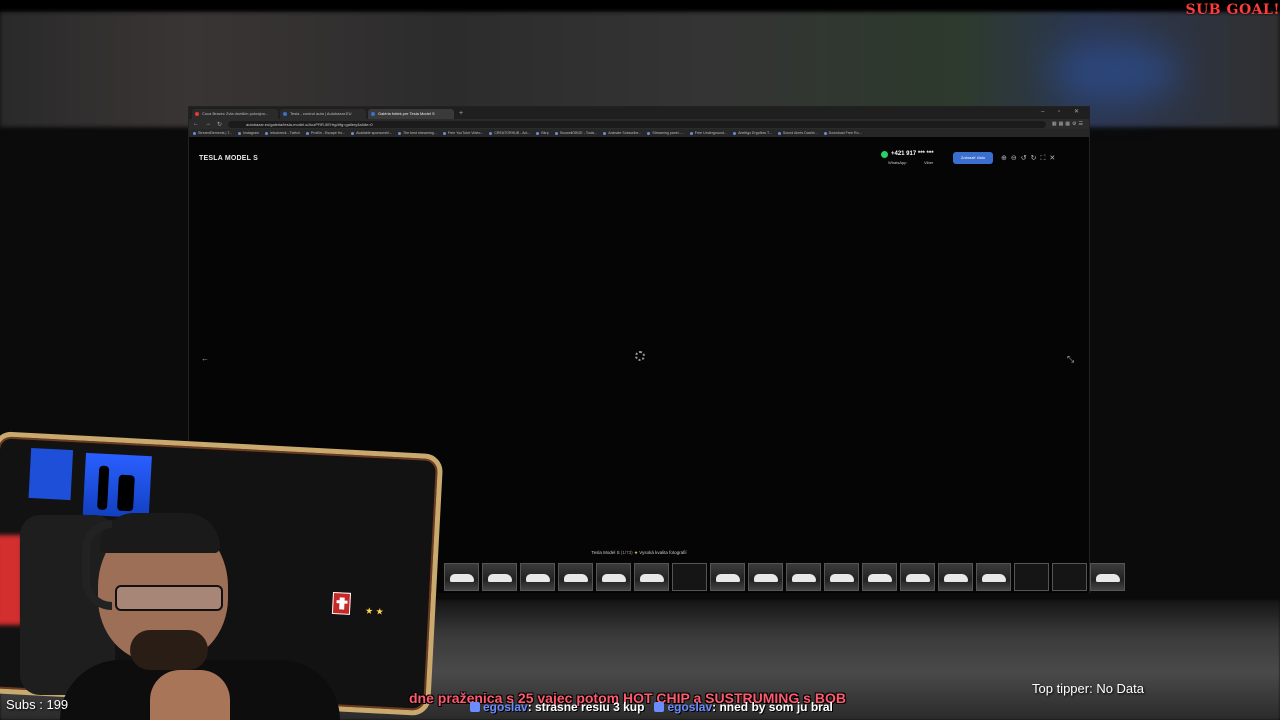  What do you see at coordinates (640, 356) in the screenshot?
I see `loading-spinner-icon` at bounding box center [640, 356].